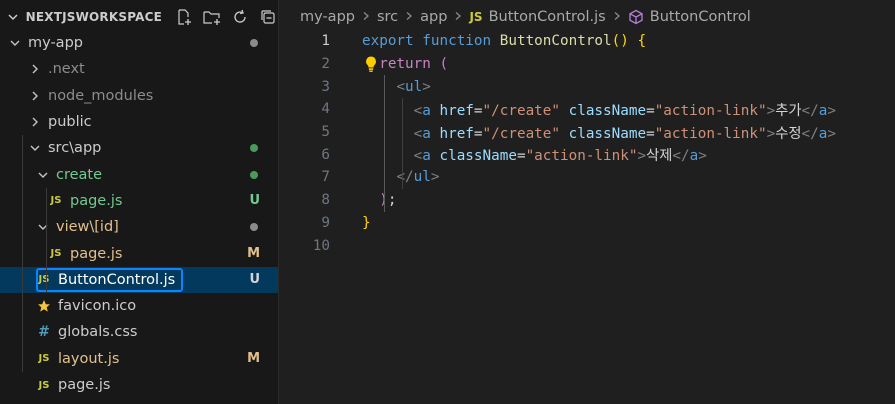 The image size is (895, 404). I want to click on tree-item-label: layout.js, so click(89, 358).